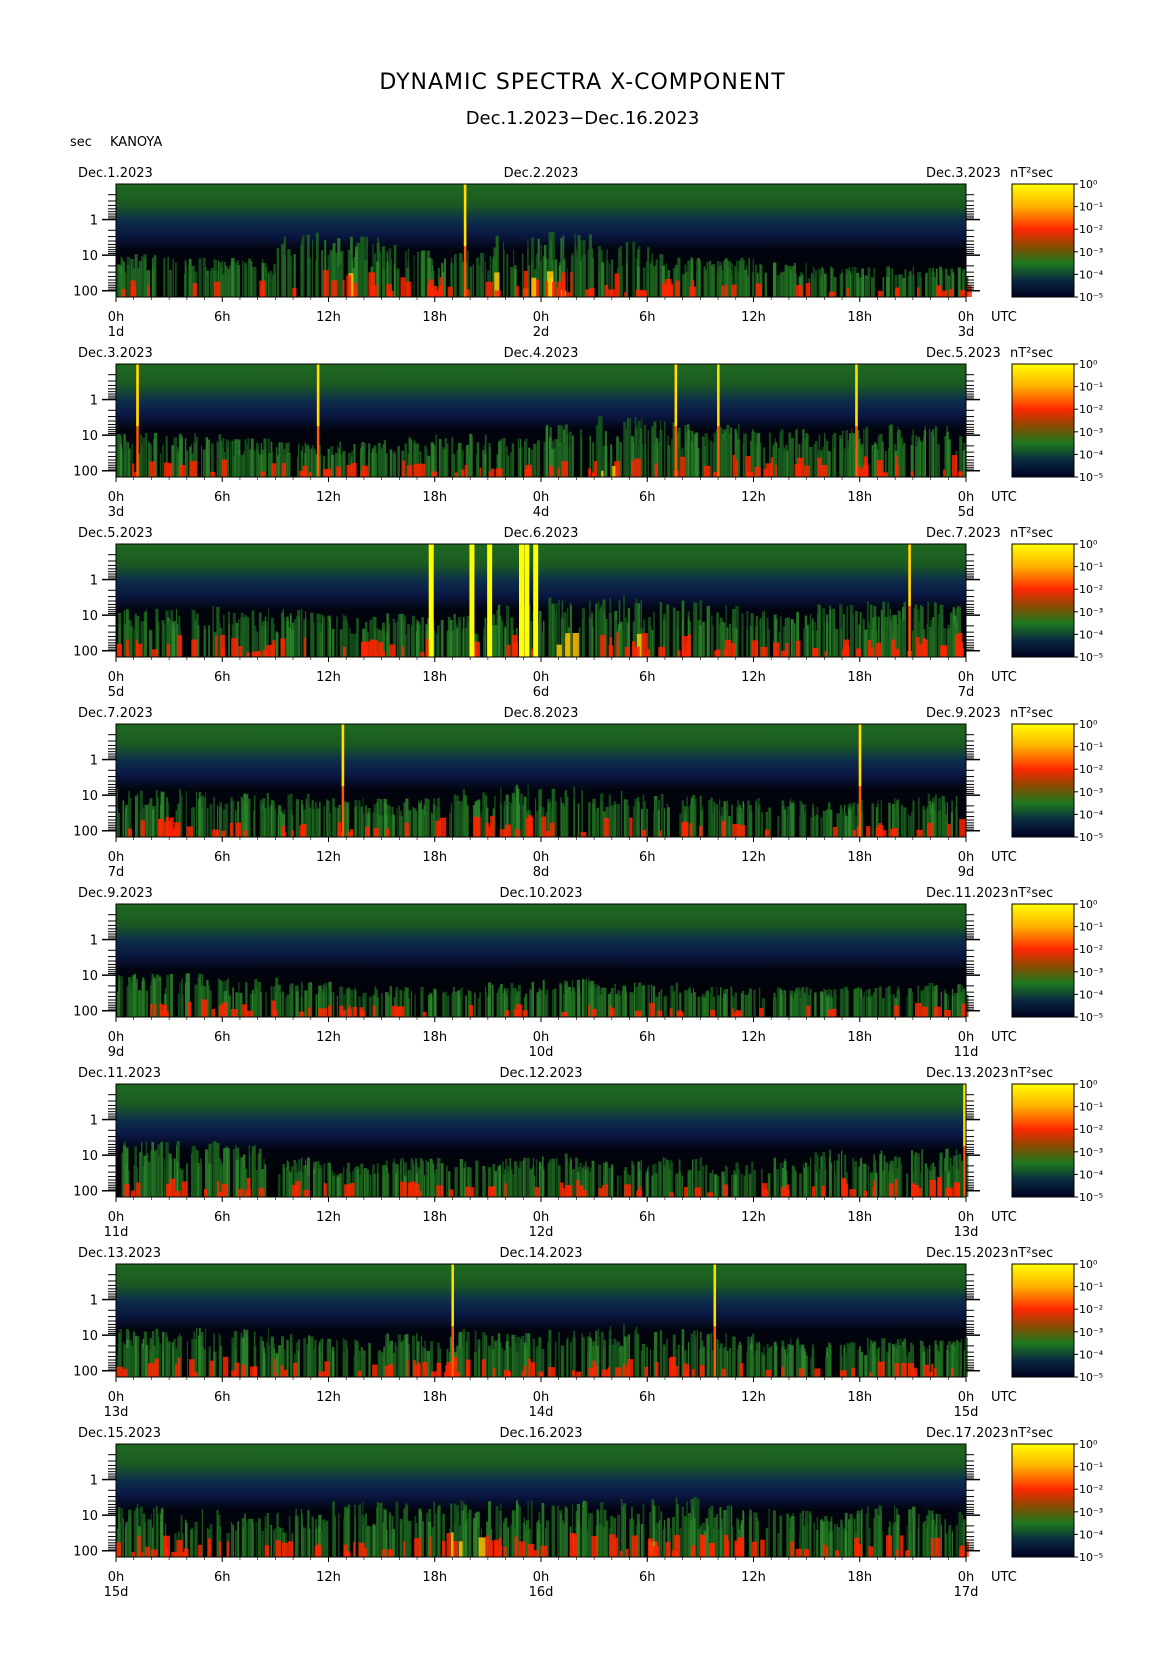  What do you see at coordinates (116, 692) in the screenshot?
I see `day-label: 5d` at bounding box center [116, 692].